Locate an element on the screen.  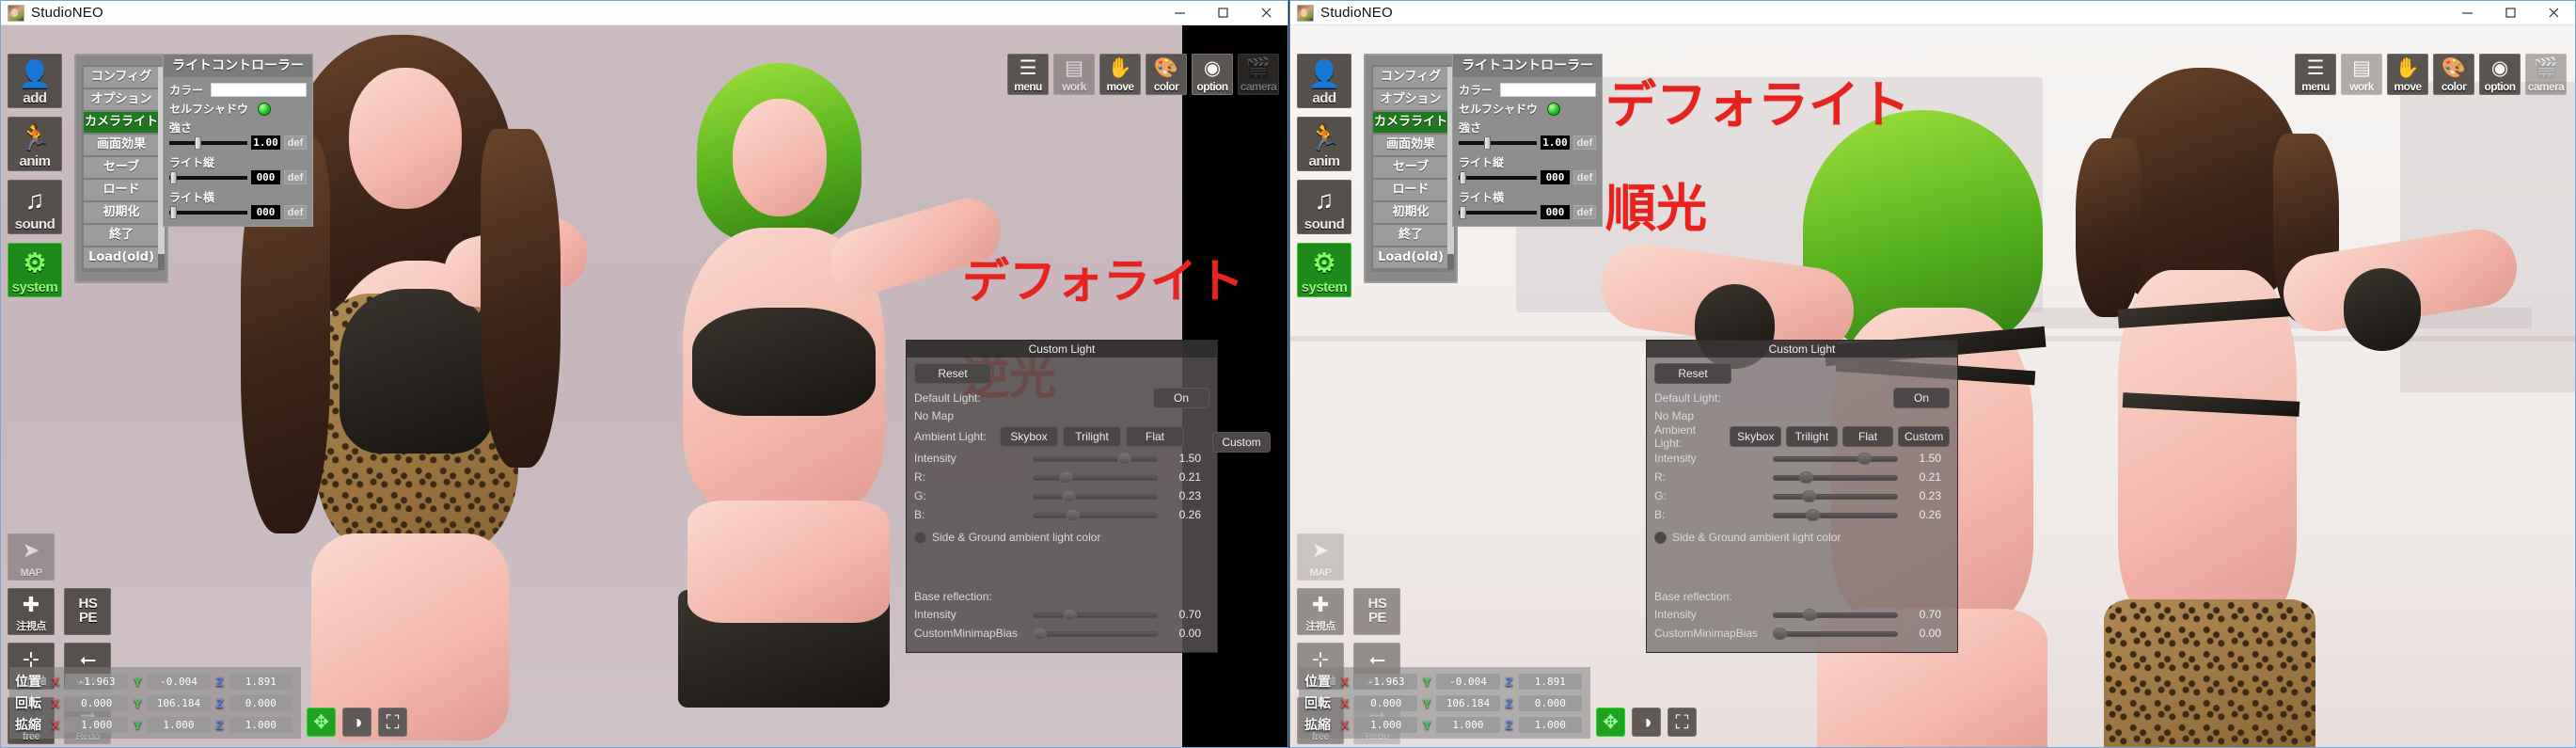
scale-gizmo-button-right: ⛶ is located at coordinates (1682, 722).